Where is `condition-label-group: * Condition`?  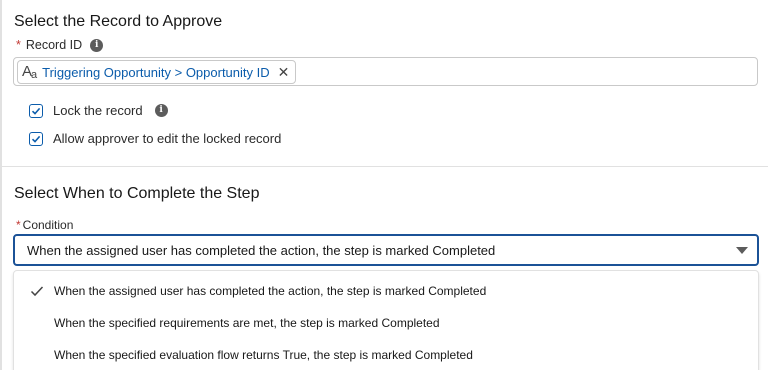 condition-label-group: * Condition is located at coordinates (44, 225).